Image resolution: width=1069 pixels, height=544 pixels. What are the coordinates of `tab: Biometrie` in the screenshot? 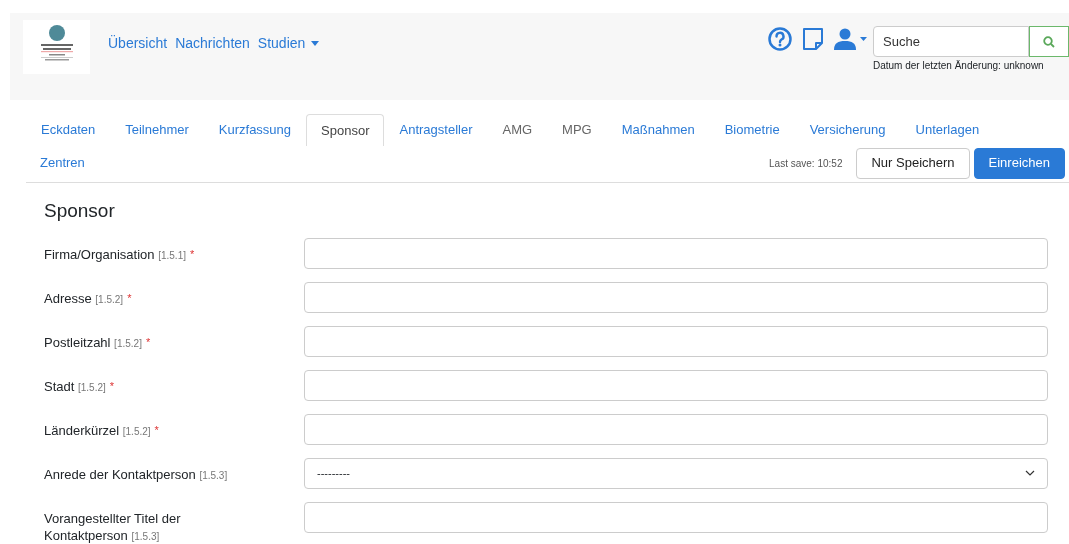 It's located at (752, 130).